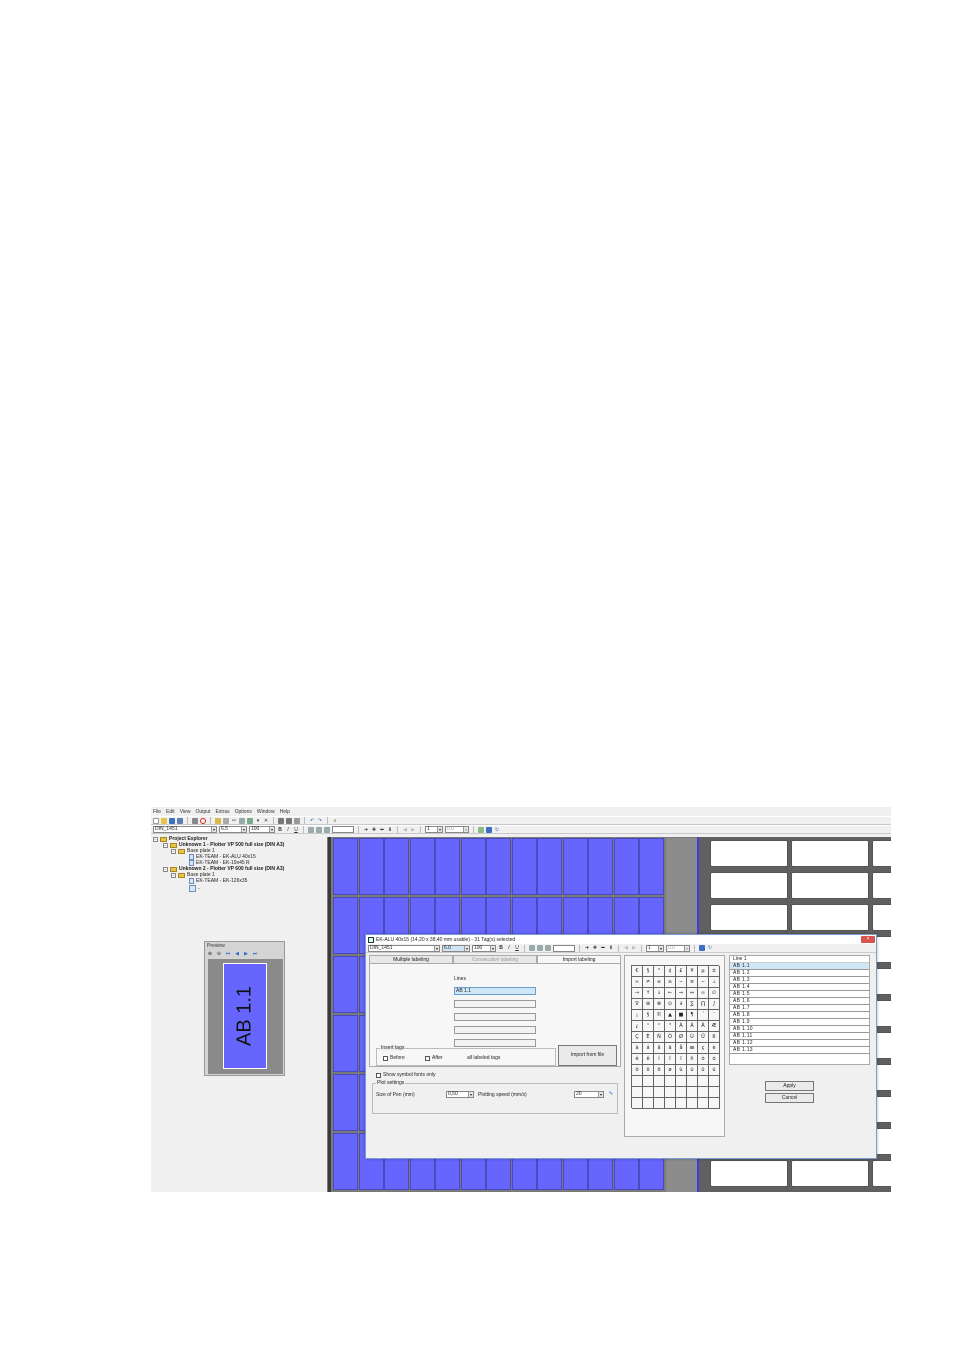 Image resolution: width=954 pixels, height=1350 pixels. I want to click on character-cell: ∅, so click(714, 993).